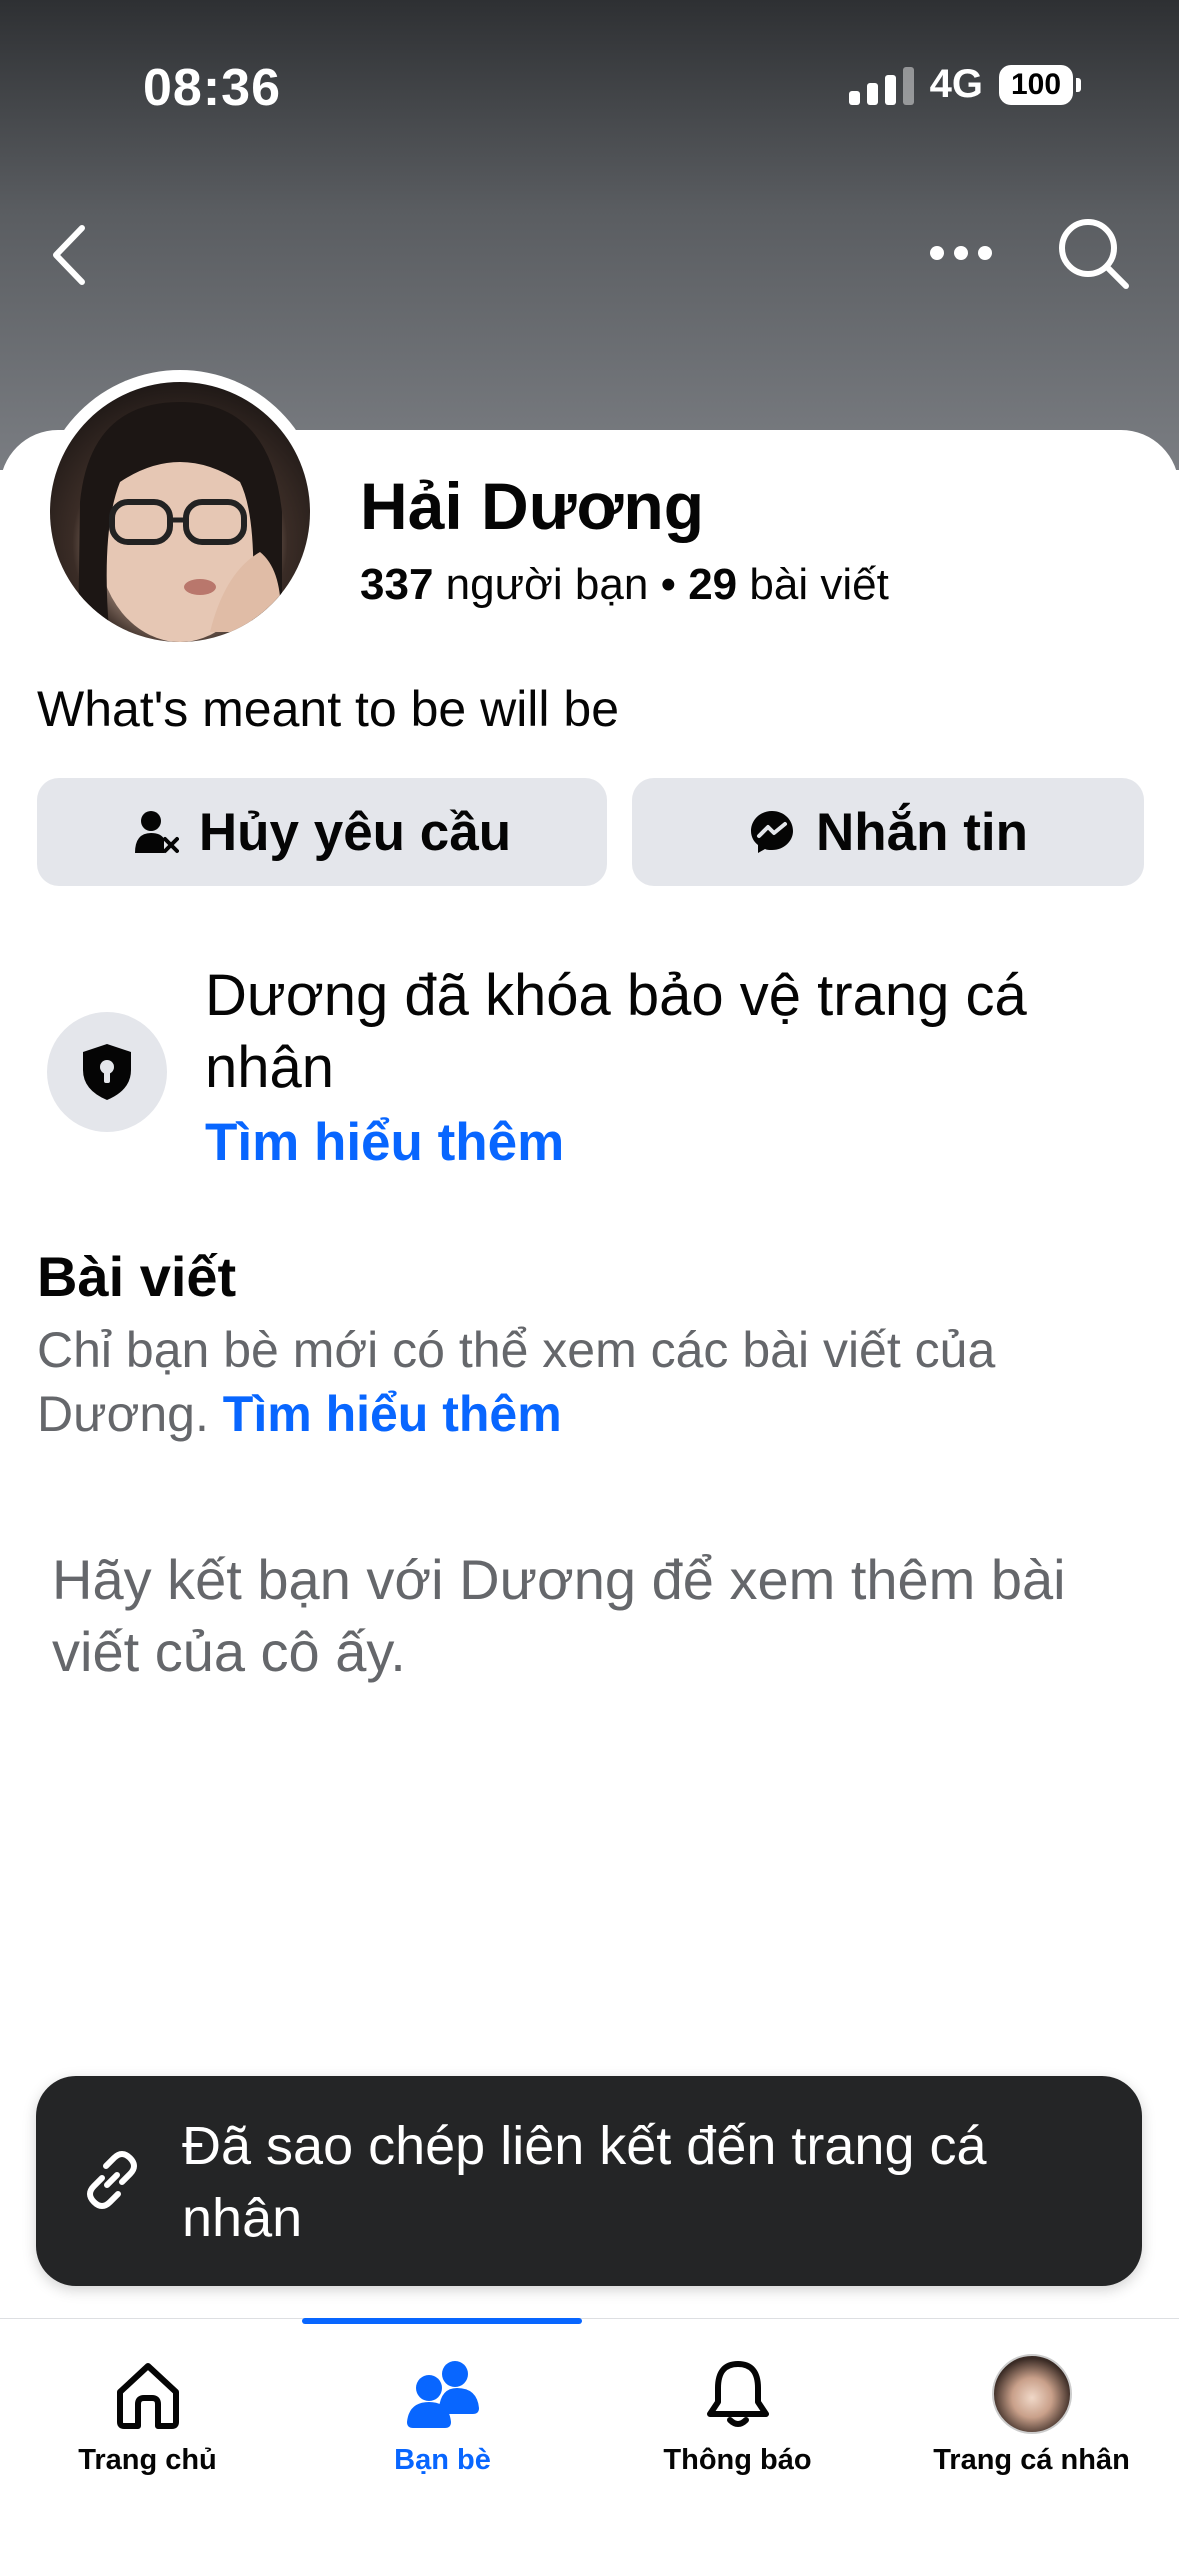 This screenshot has height=2557, width=1179. I want to click on search-icon, so click(1094, 254).